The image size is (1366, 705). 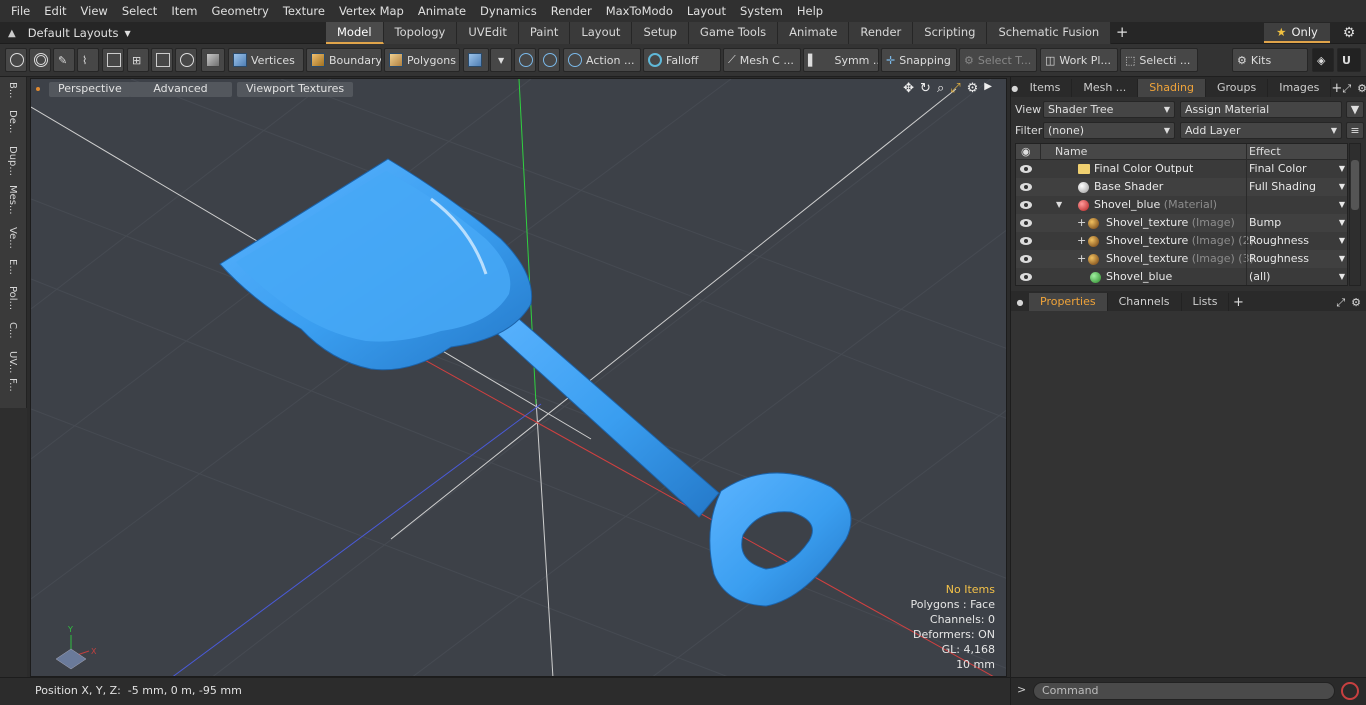 What do you see at coordinates (508, 11) in the screenshot?
I see `menu-dynamics: Dynamics` at bounding box center [508, 11].